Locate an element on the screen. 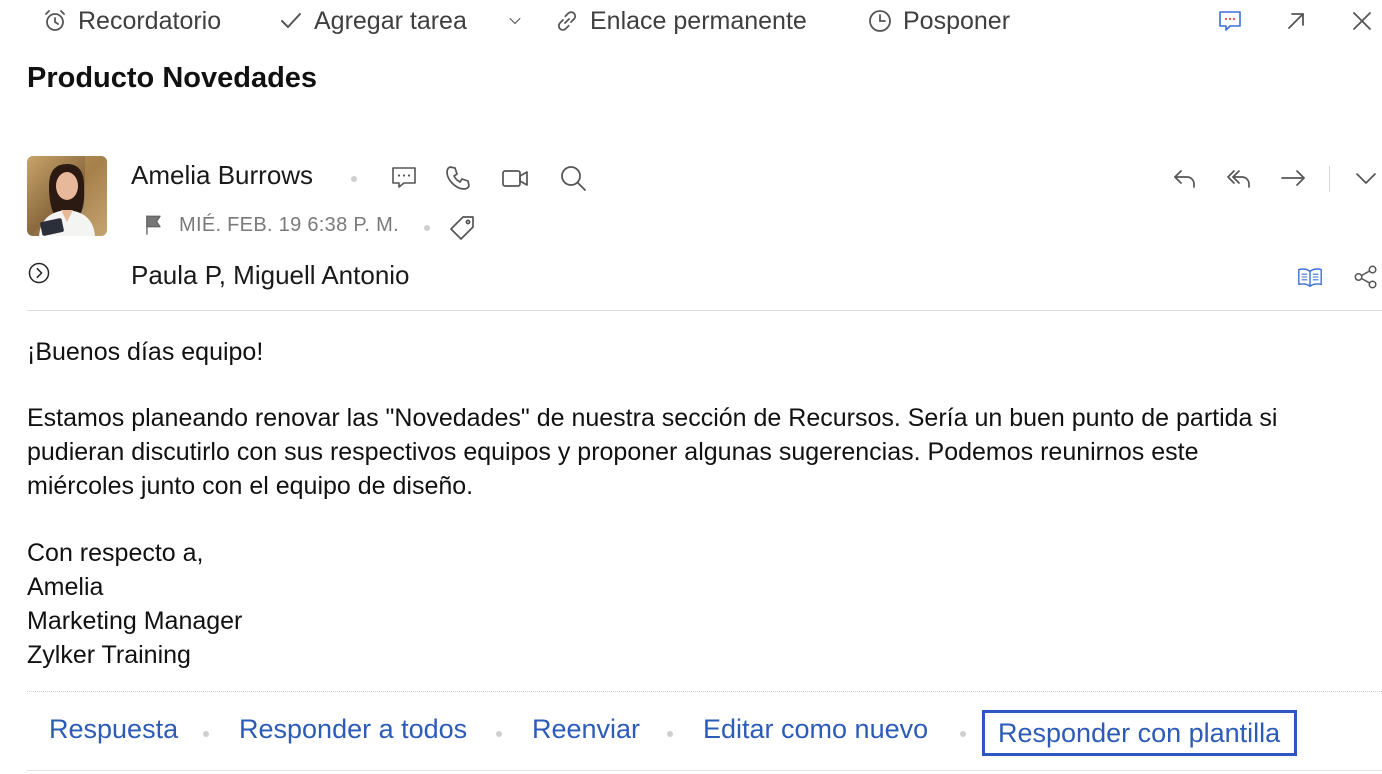 Image resolution: width=1382 pixels, height=774 pixels. add-task-button: Agregar tarea is located at coordinates (372, 21).